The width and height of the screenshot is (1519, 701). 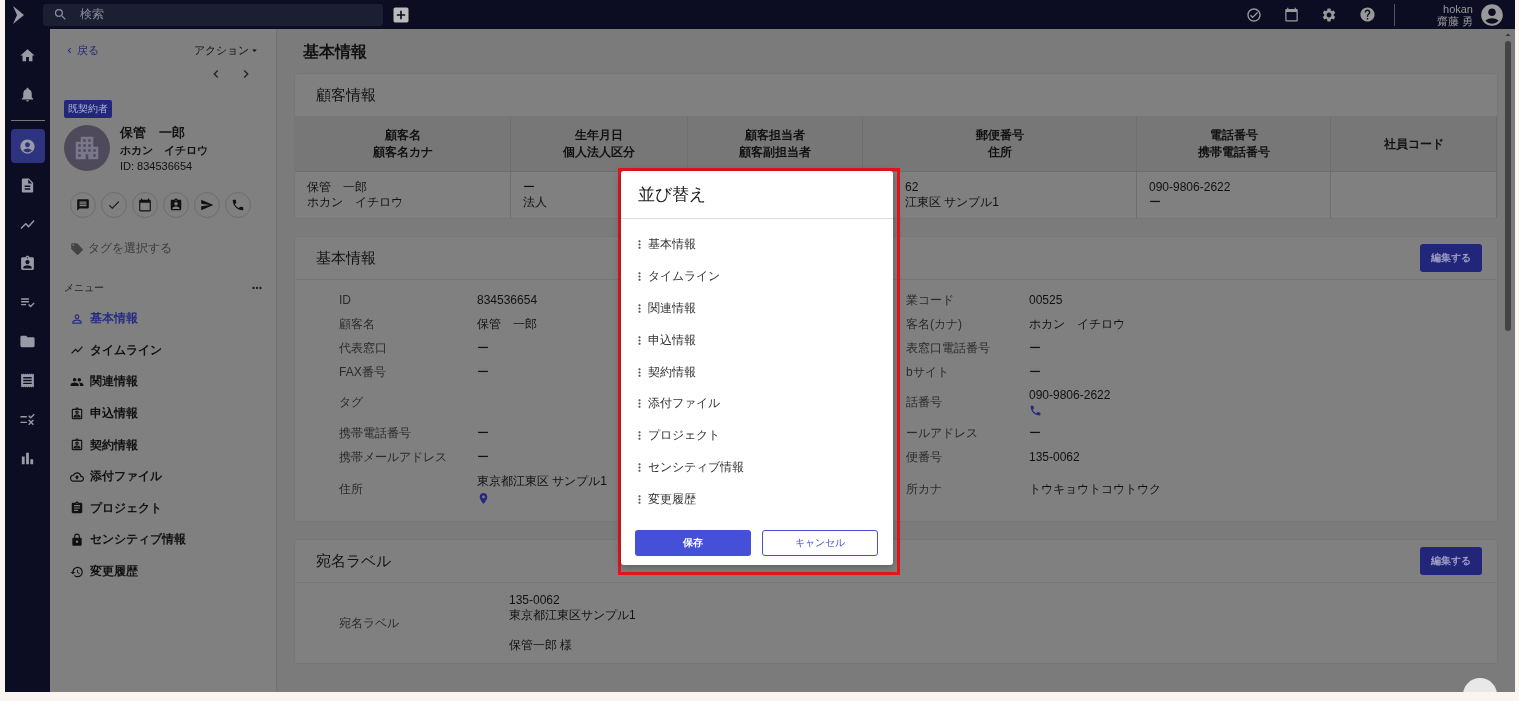 I want to click on rail-button, so click(x=27, y=146).